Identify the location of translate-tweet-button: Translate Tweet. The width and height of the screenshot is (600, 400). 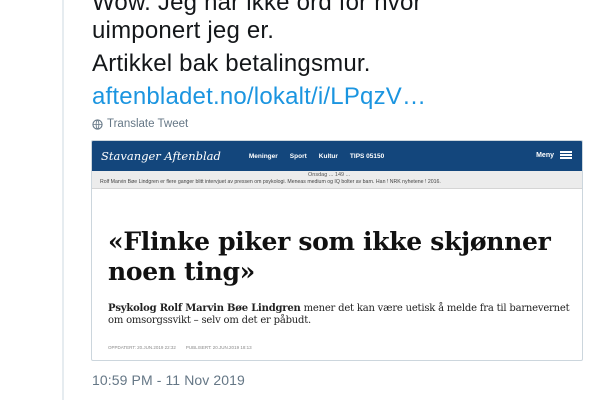
(140, 124).